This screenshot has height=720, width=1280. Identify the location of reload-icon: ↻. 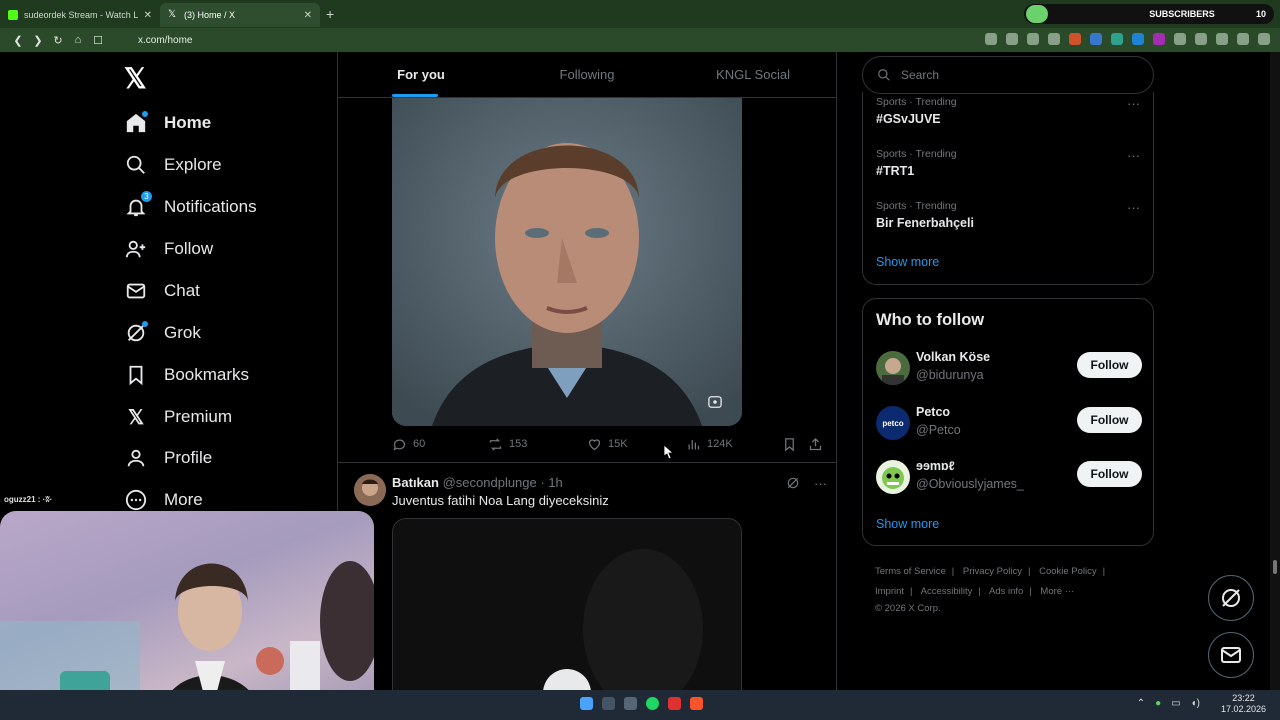
(58, 40).